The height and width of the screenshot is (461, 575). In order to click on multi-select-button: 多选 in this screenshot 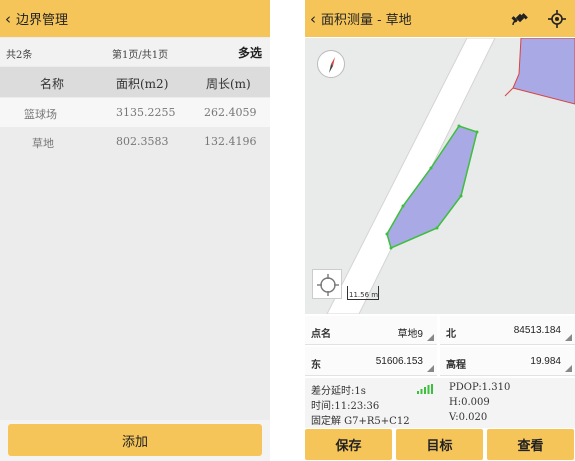, I will do `click(250, 52)`.